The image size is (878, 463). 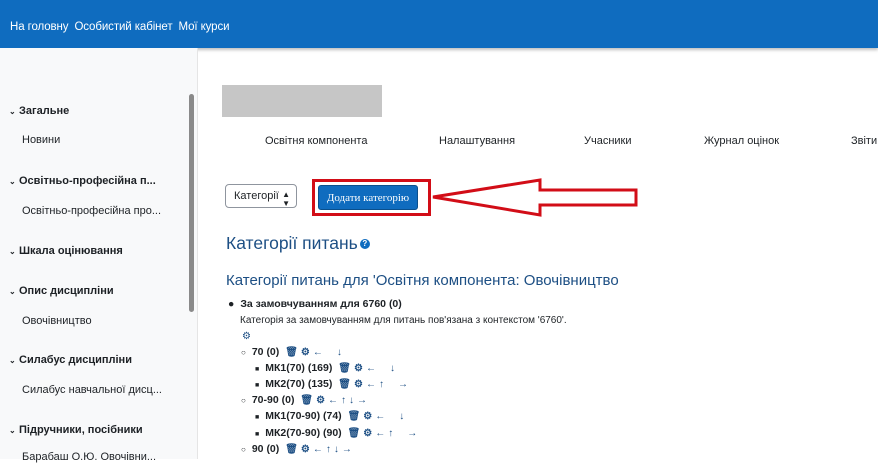 I want to click on tab-gradebook: Журнал оцінок, so click(x=741, y=141).